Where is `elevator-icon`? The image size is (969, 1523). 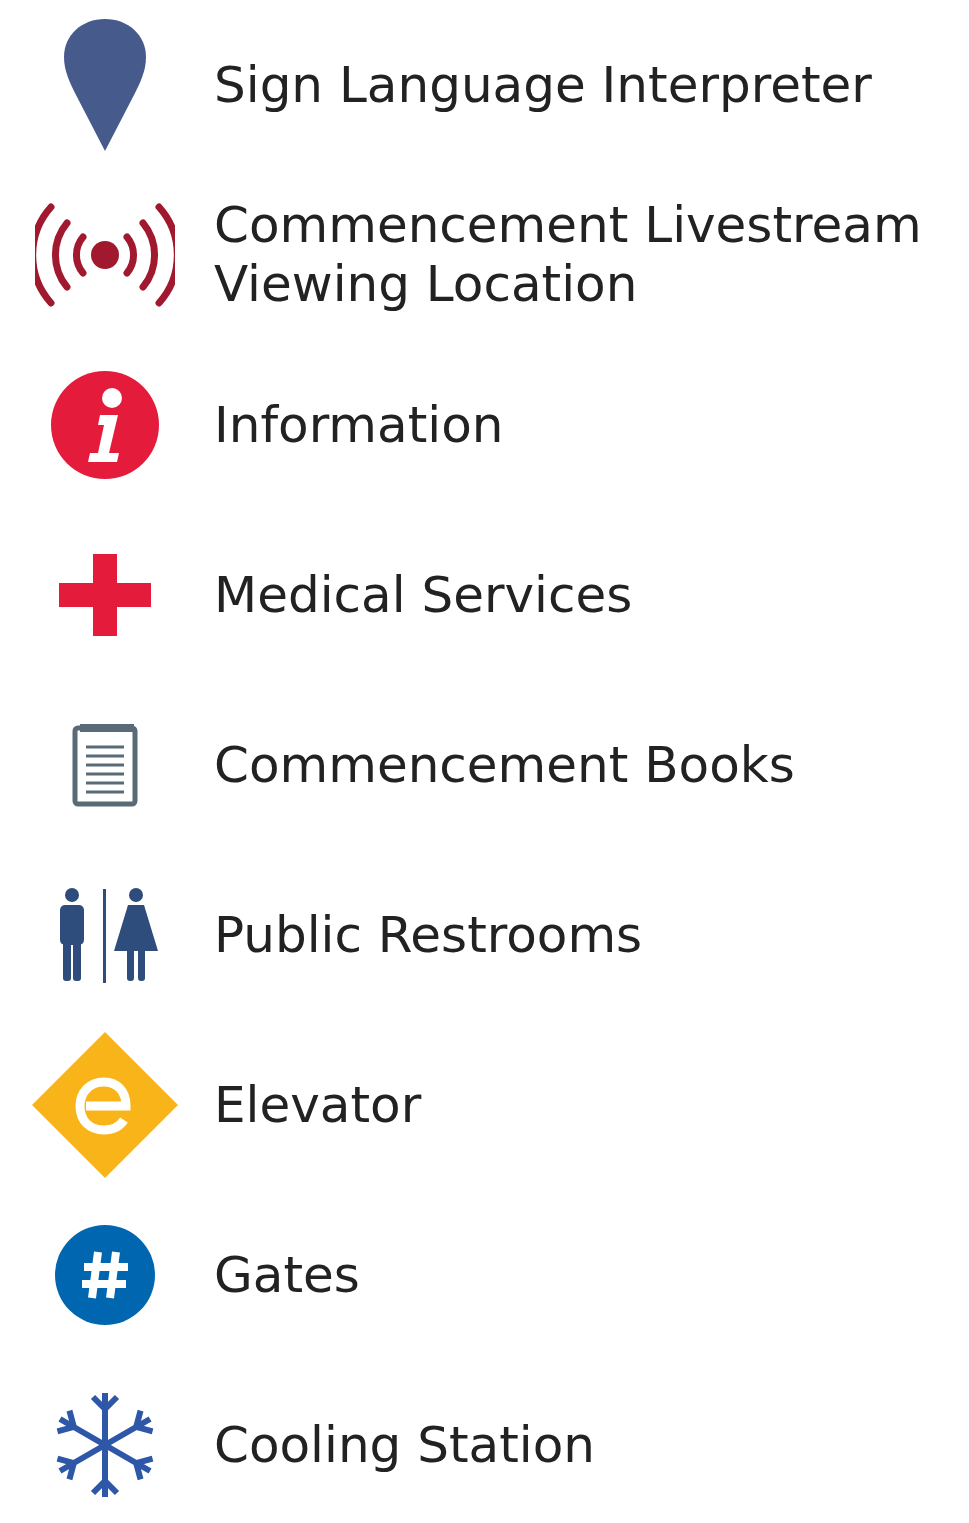 elevator-icon is located at coordinates (105, 1105).